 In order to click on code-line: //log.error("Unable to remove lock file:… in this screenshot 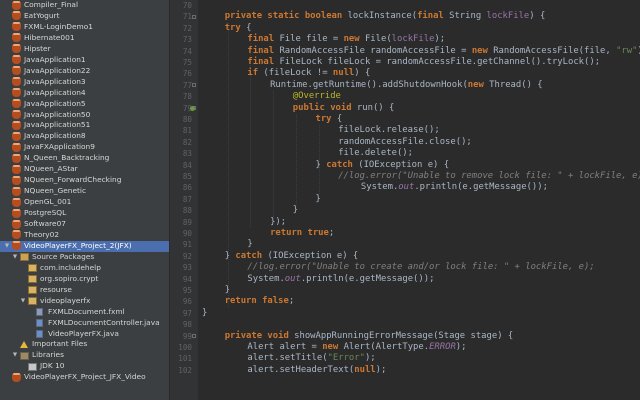, I will do `click(489, 176)`.